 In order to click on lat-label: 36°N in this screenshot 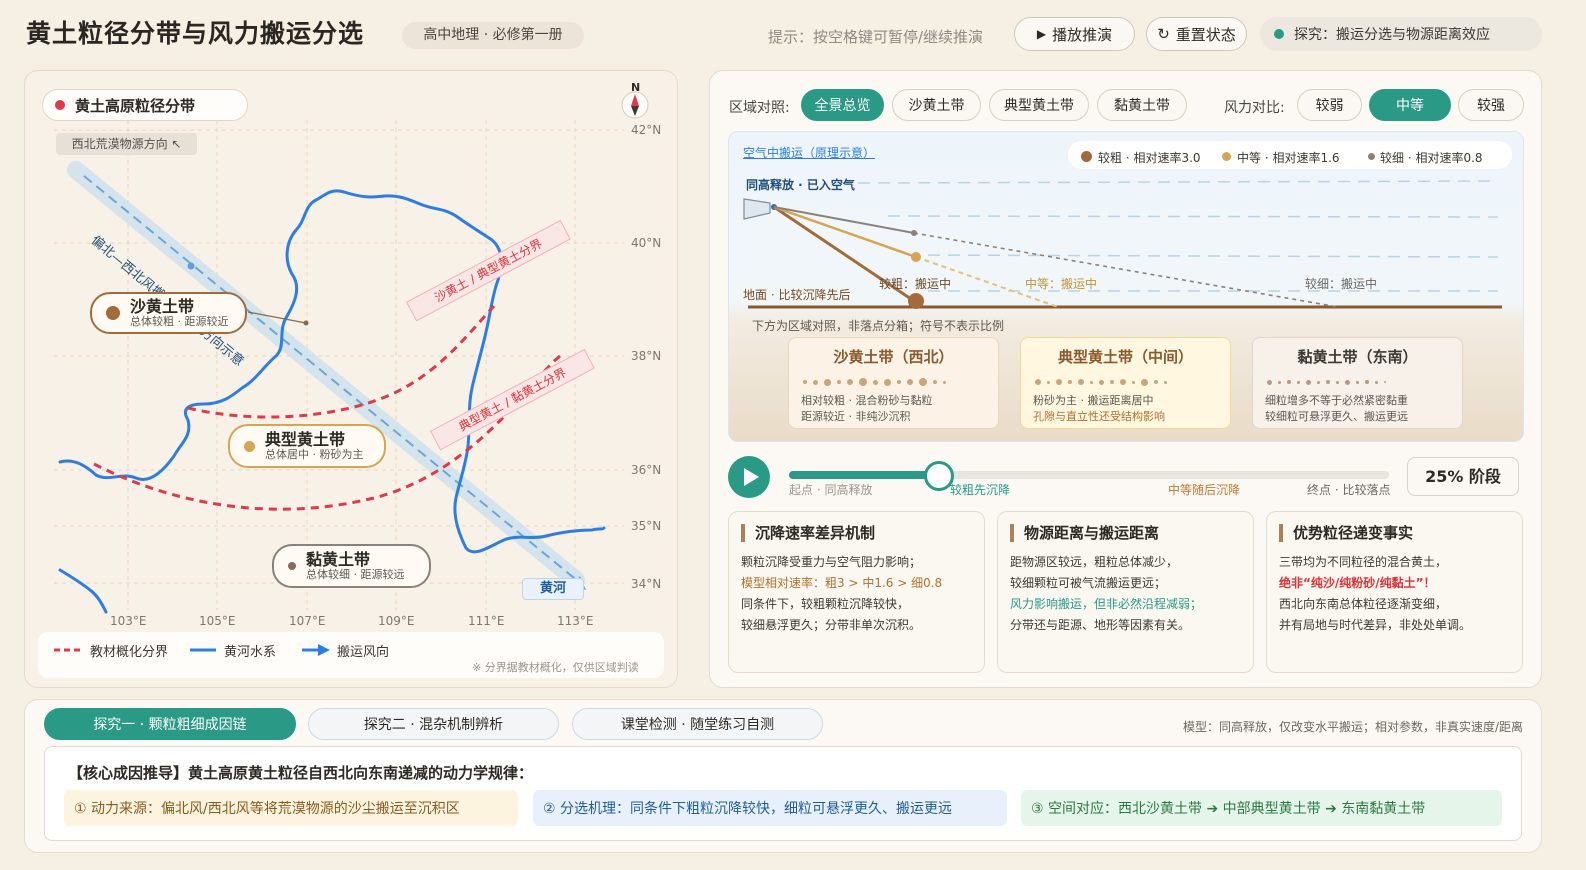, I will do `click(646, 470)`.